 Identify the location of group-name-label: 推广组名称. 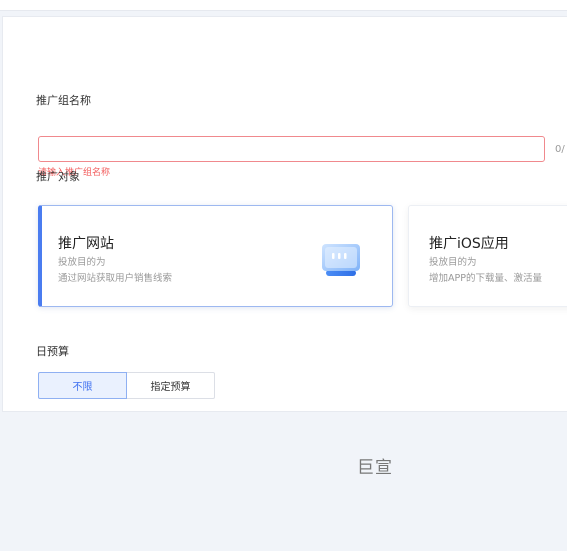
(63, 100).